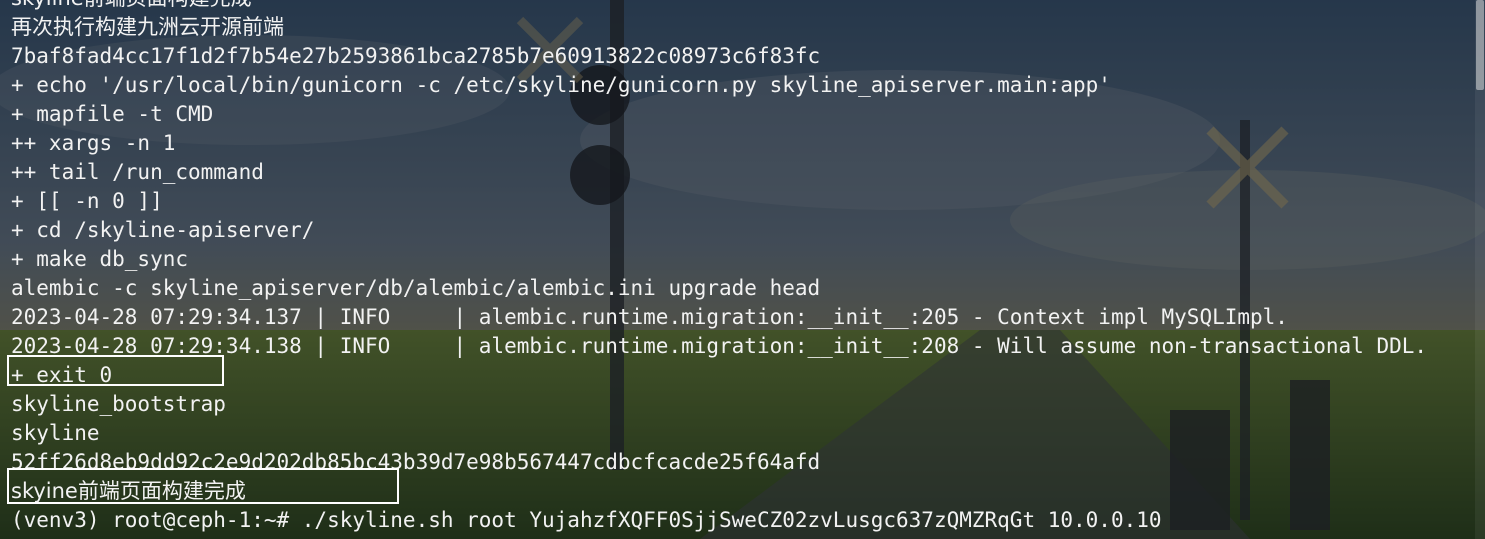 The height and width of the screenshot is (539, 1485). Describe the element at coordinates (112, 114) in the screenshot. I see `output-line: + mapfile -t CMD` at that location.